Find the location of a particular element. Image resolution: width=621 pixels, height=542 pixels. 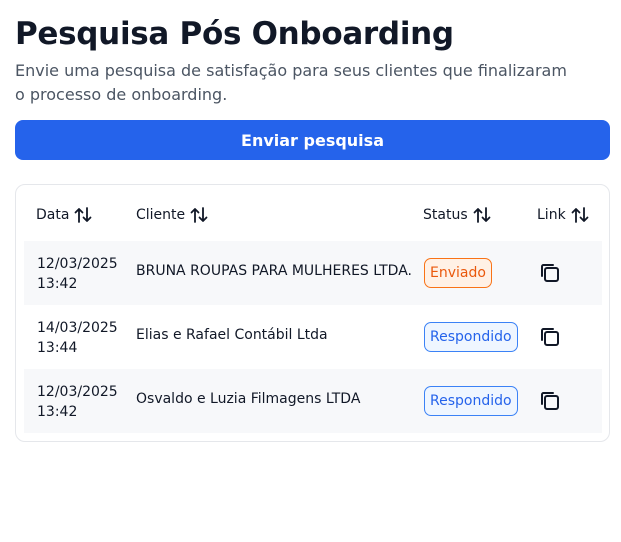

column-header-label: Link is located at coordinates (551, 215).